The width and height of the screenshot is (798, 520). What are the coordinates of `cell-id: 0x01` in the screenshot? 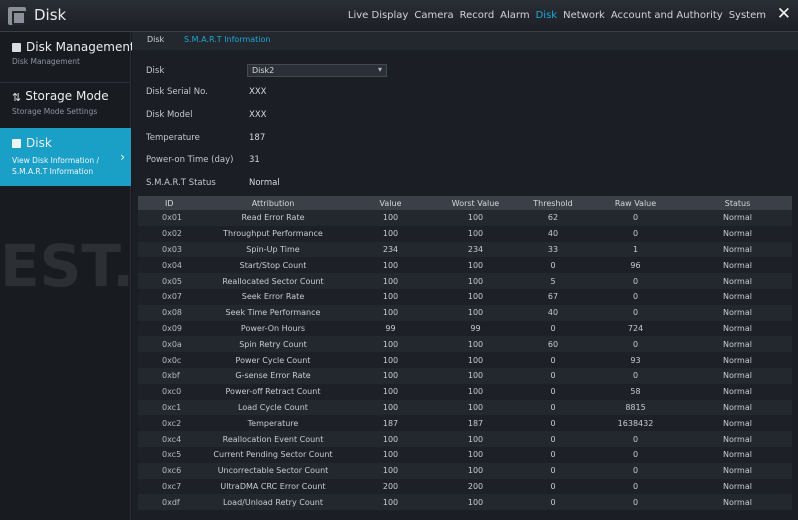 It's located at (172, 218).